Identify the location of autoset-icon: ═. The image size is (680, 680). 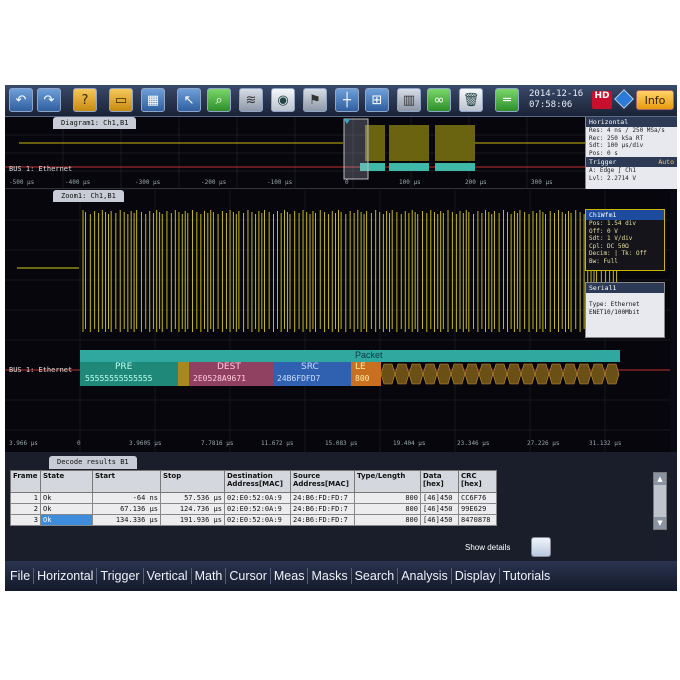
(507, 100).